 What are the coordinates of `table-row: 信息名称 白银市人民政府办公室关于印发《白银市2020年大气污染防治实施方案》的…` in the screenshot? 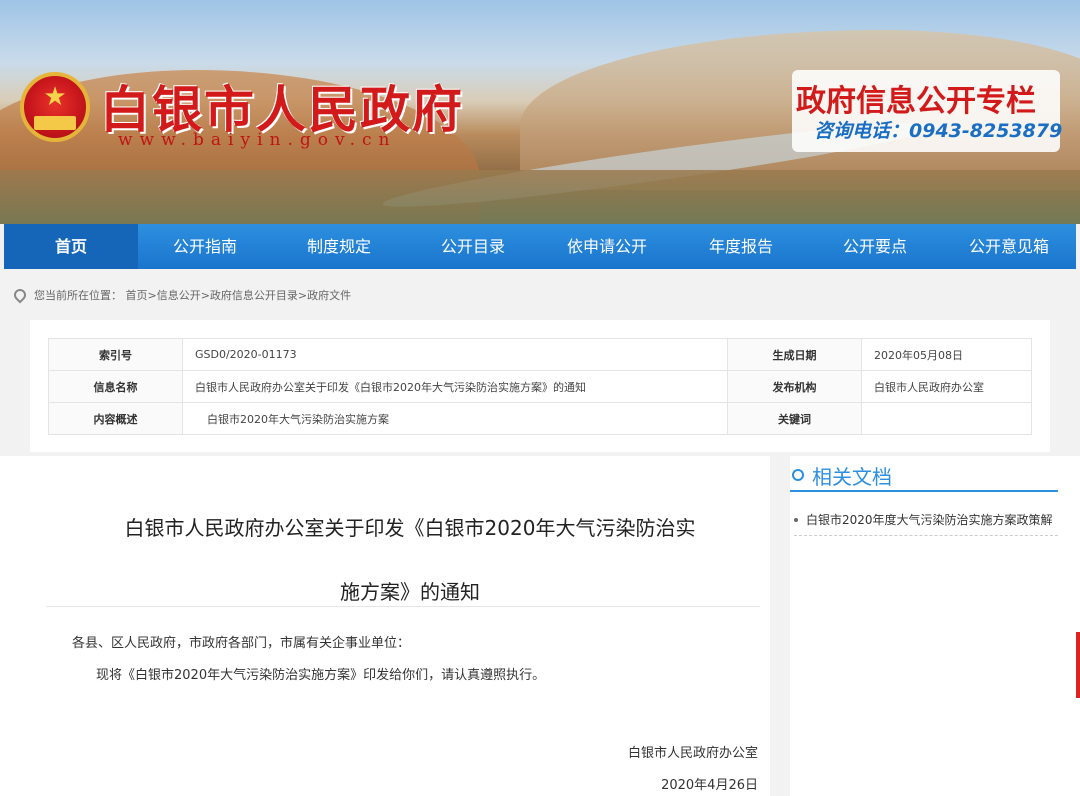 It's located at (540, 386).